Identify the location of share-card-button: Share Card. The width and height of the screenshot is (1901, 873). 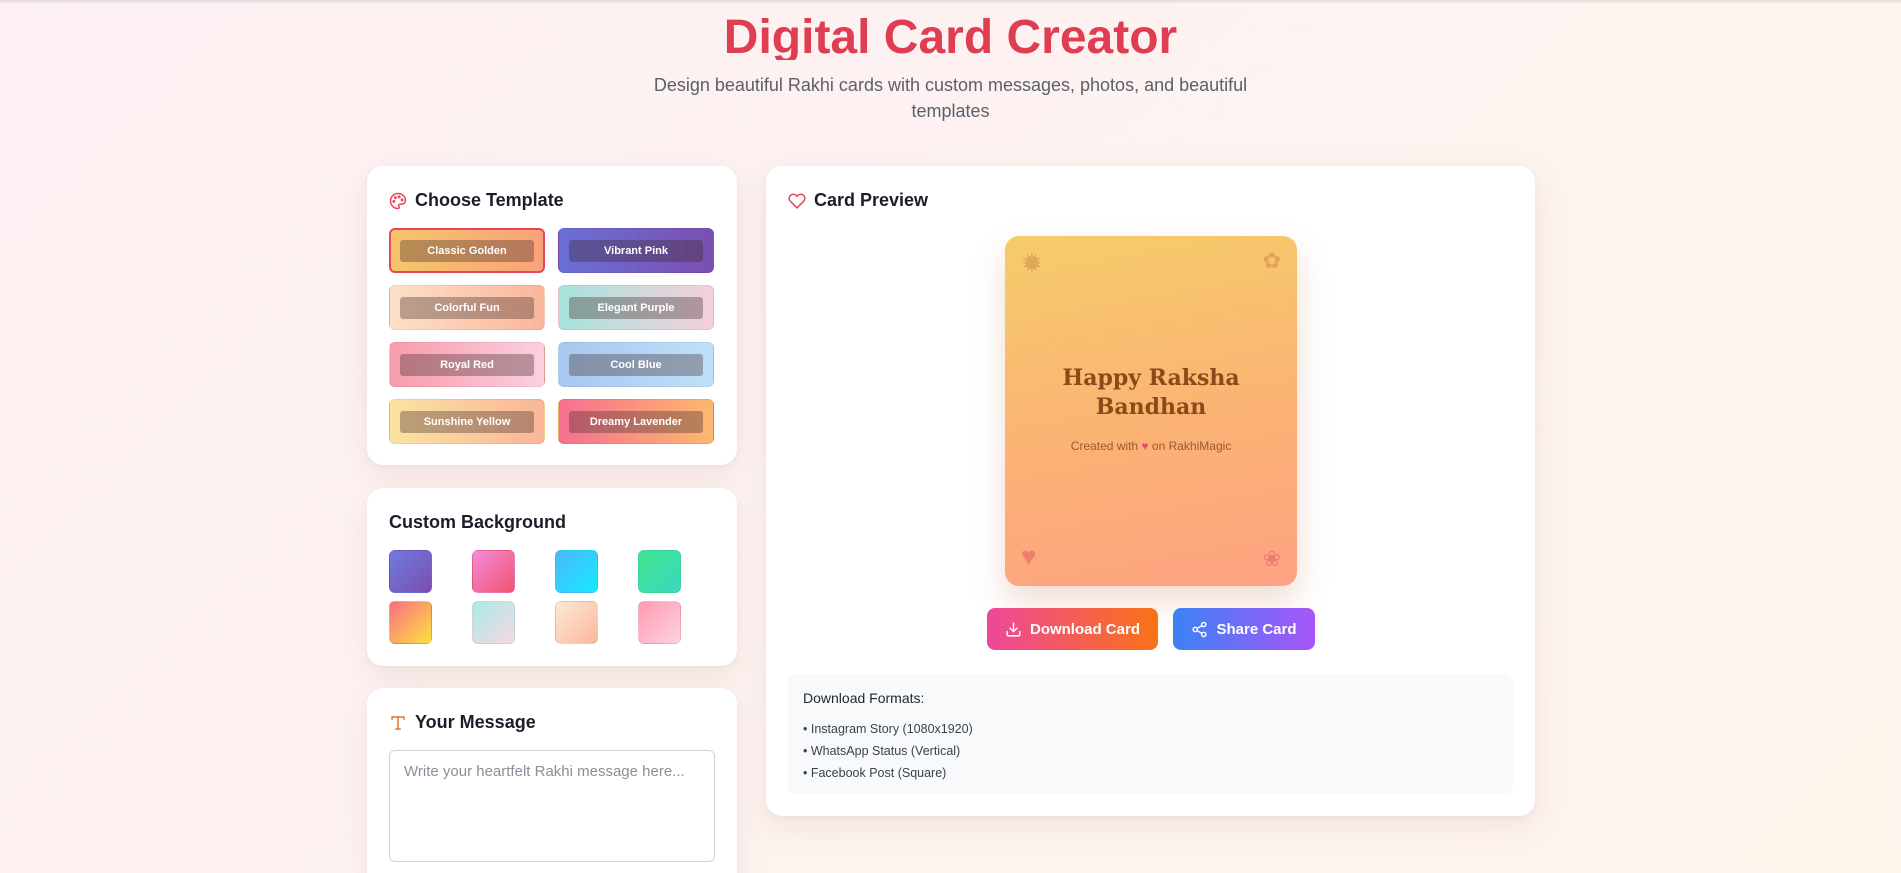
(1244, 629).